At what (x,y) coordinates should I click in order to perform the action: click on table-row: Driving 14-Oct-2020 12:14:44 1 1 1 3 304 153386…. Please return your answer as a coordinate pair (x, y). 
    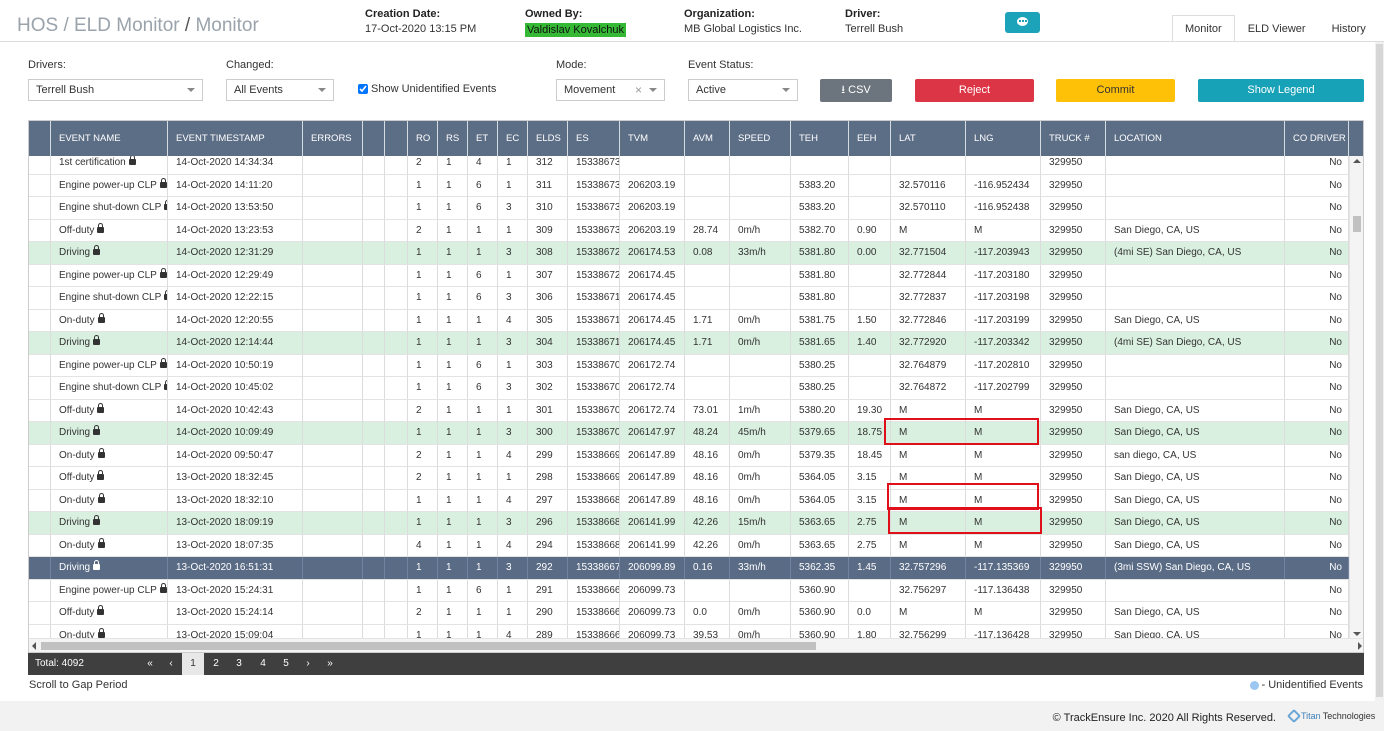
    Looking at the image, I should click on (689, 343).